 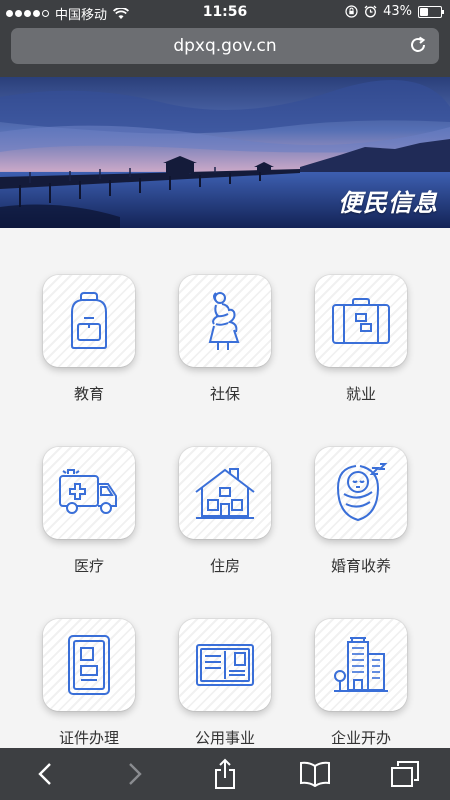 I want to click on id-card-icon, so click(x=89, y=665).